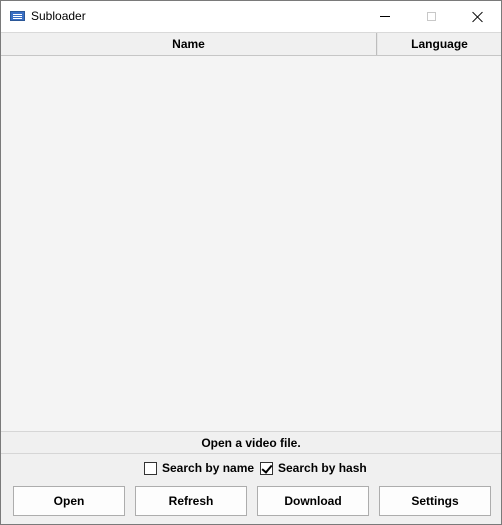 This screenshot has height=525, width=502. What do you see at coordinates (69, 501) in the screenshot?
I see `open-button: Open` at bounding box center [69, 501].